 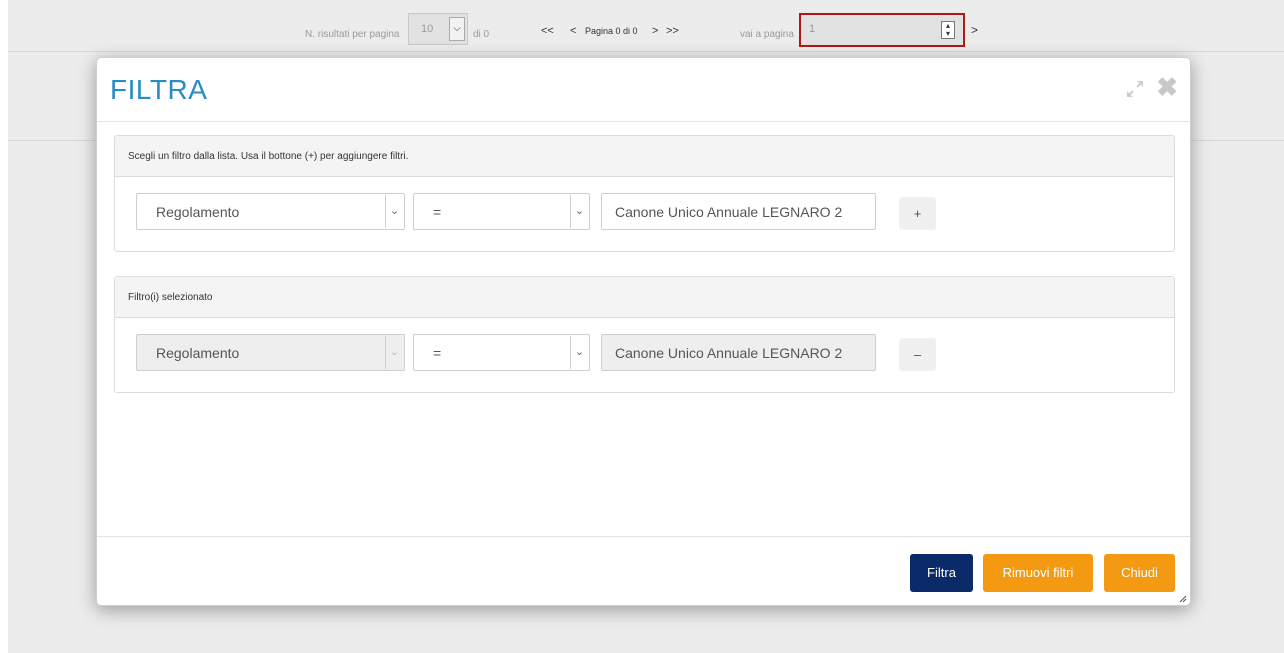 I want to click on modal-title: FILTRA, so click(x=159, y=89).